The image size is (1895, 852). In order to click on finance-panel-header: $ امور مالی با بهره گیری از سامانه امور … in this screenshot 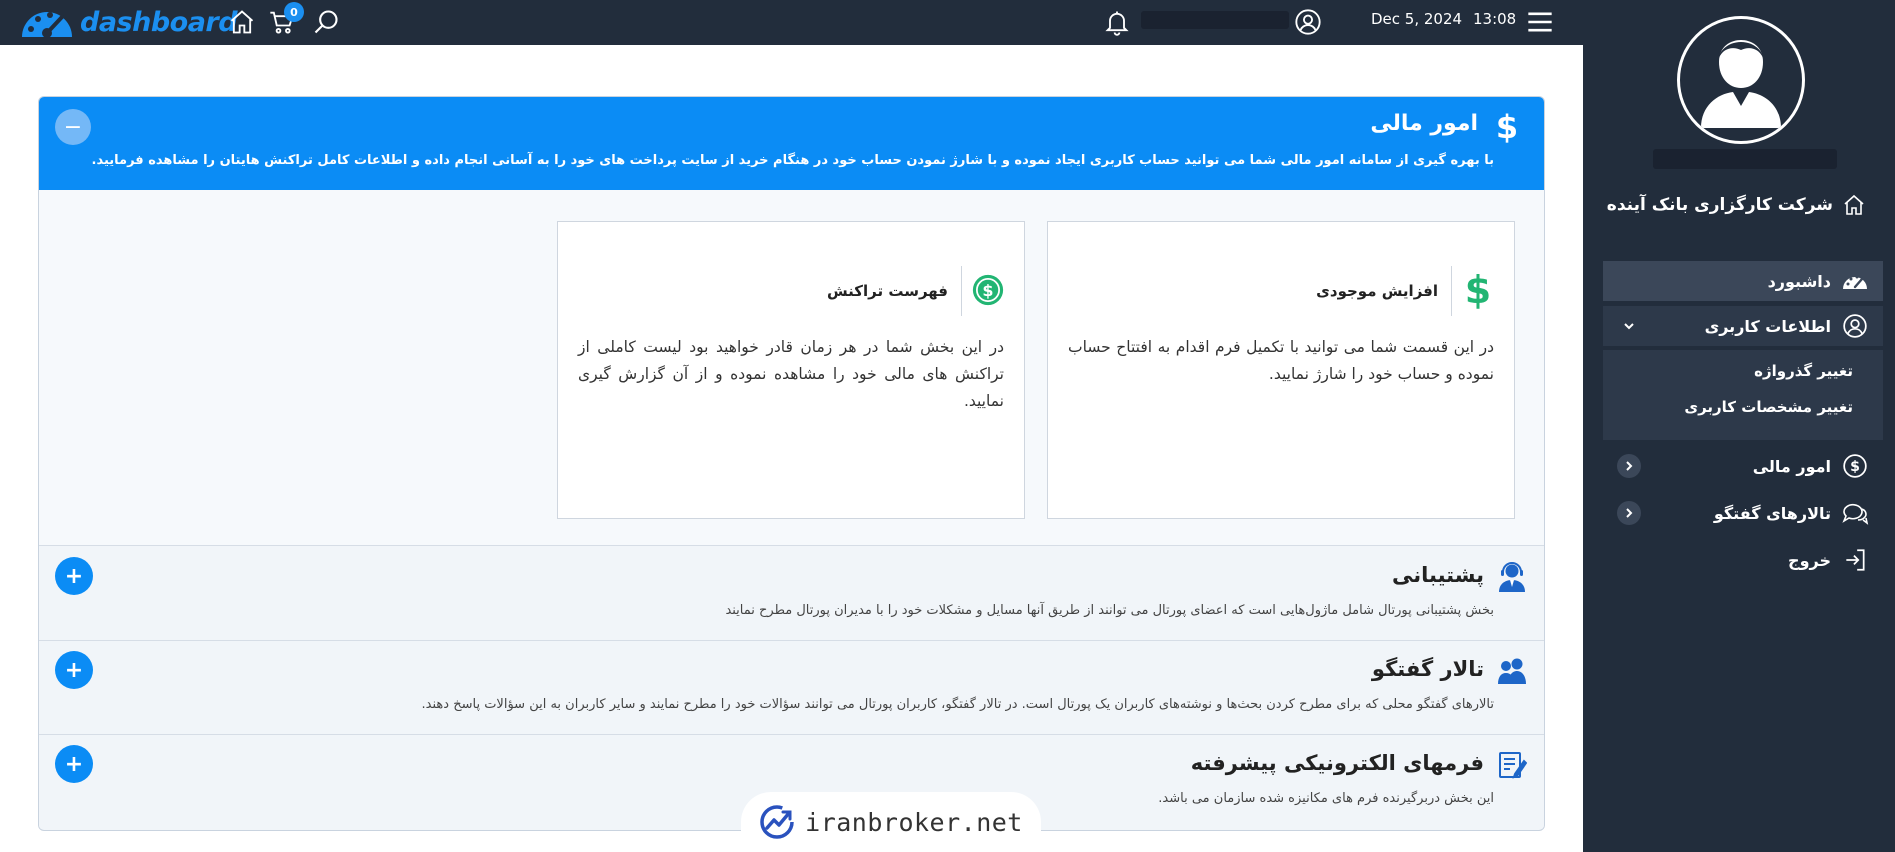, I will do `click(791, 143)`.